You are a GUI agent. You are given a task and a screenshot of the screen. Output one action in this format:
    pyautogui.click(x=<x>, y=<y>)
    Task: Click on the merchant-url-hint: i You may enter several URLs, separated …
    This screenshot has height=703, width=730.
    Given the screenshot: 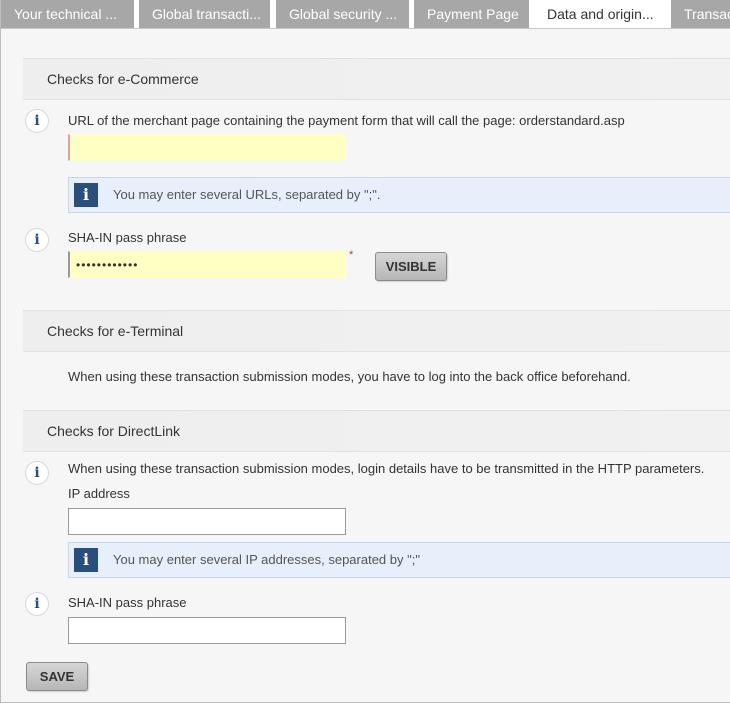 What is the action you would take?
    pyautogui.click(x=399, y=195)
    